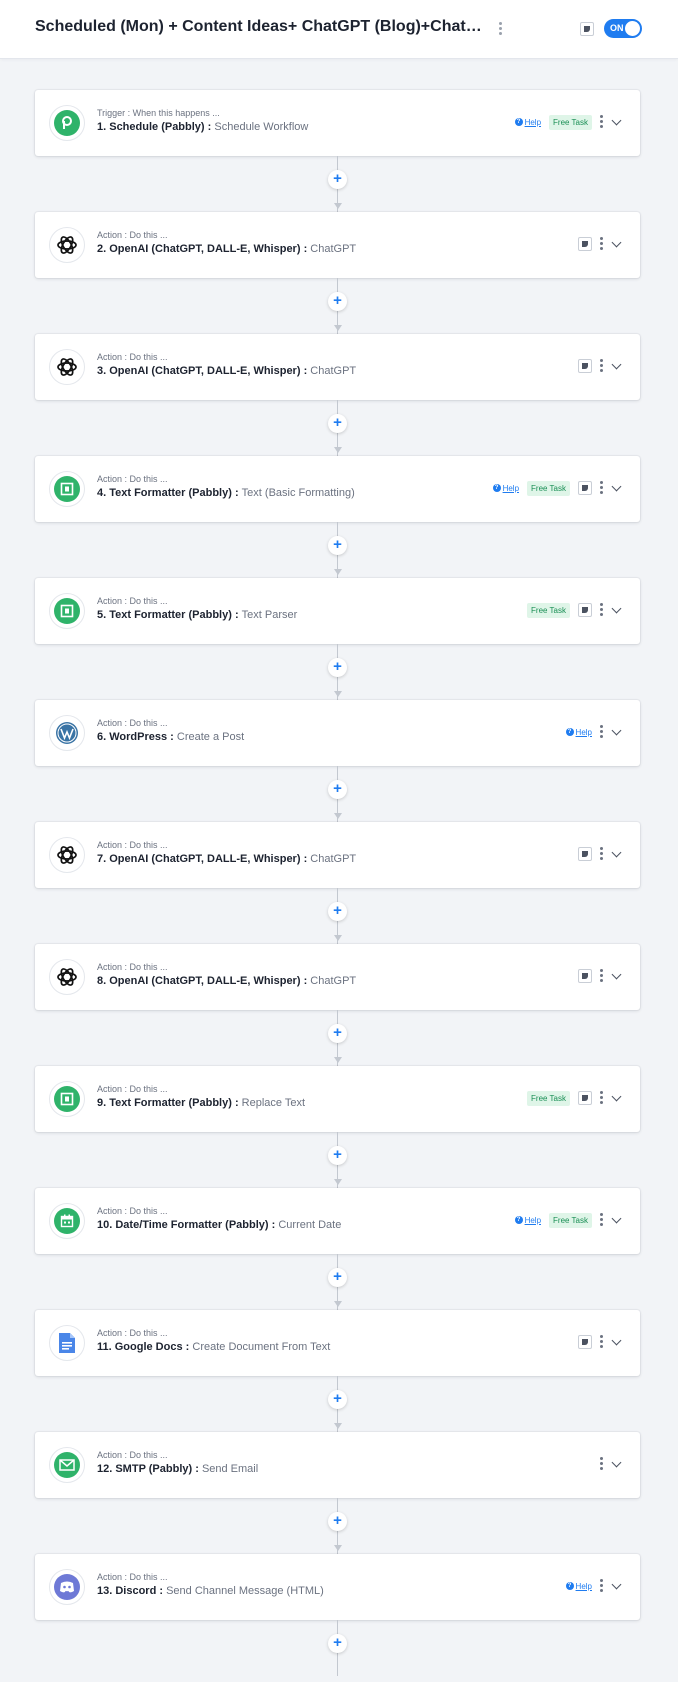 Image resolution: width=678 pixels, height=1682 pixels. I want to click on step-title: 5. Text Formatter (Pabbly) : Text Parser, so click(197, 615).